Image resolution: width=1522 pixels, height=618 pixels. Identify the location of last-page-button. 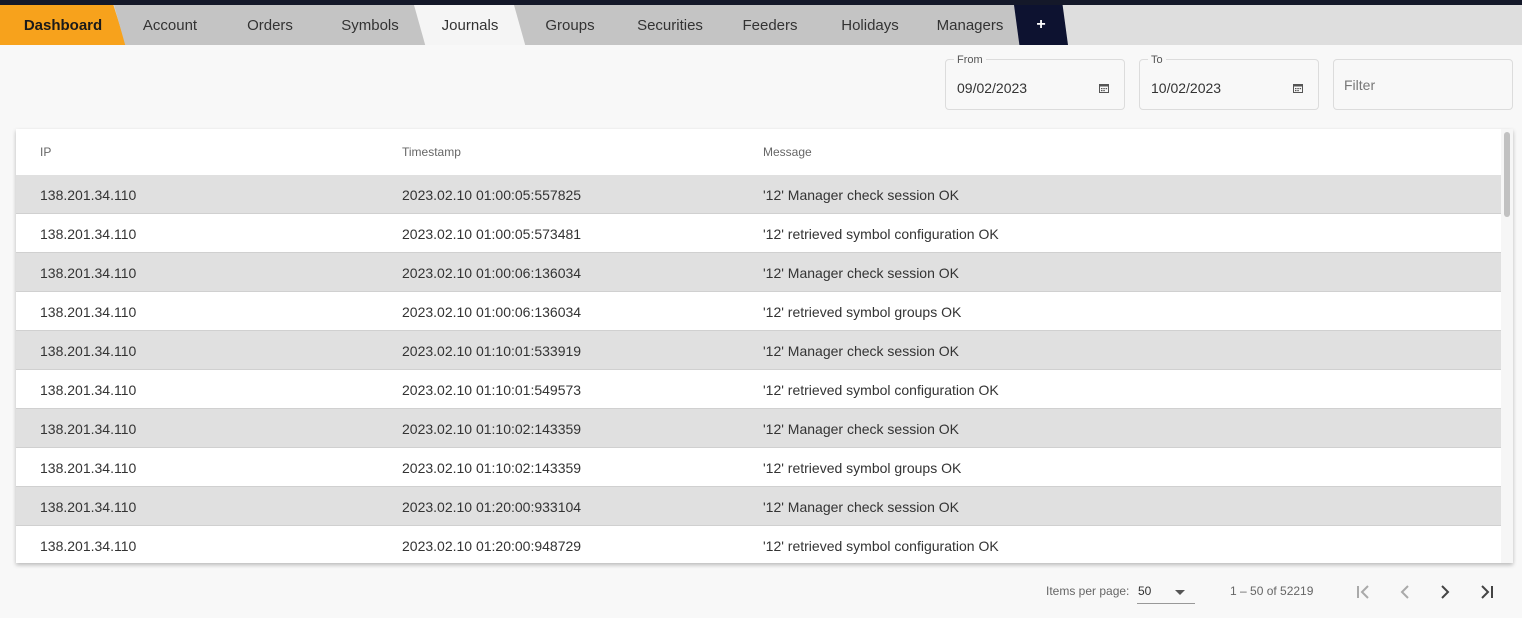
(1485, 592).